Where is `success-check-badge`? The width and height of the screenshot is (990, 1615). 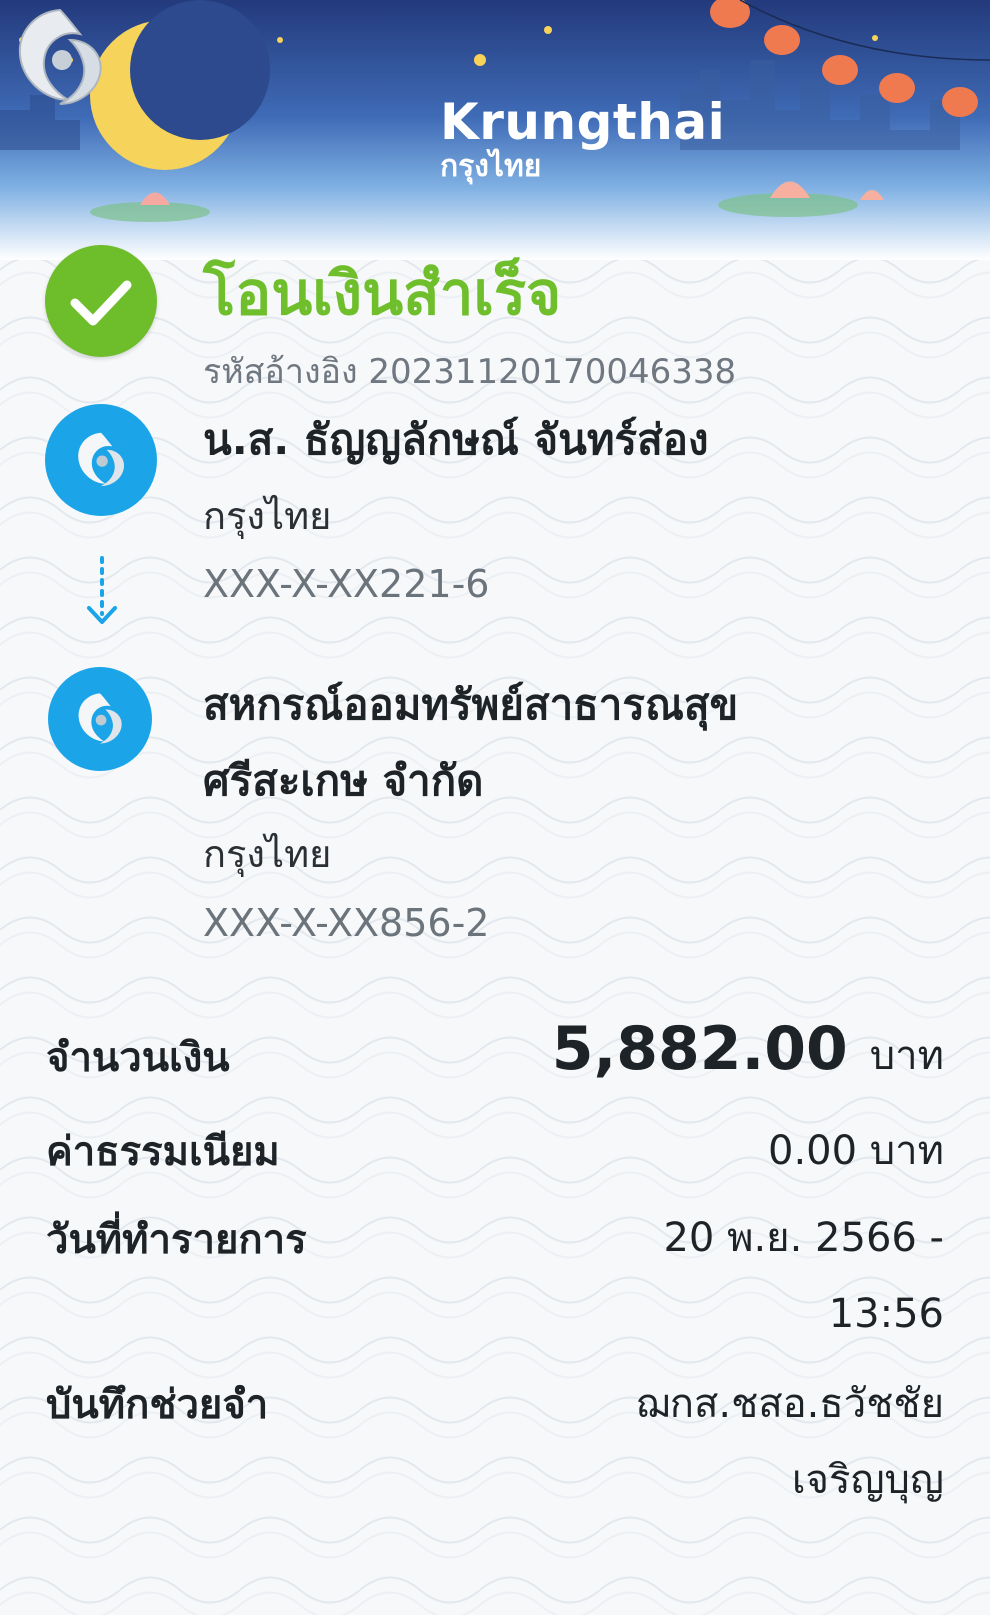
success-check-badge is located at coordinates (101, 301).